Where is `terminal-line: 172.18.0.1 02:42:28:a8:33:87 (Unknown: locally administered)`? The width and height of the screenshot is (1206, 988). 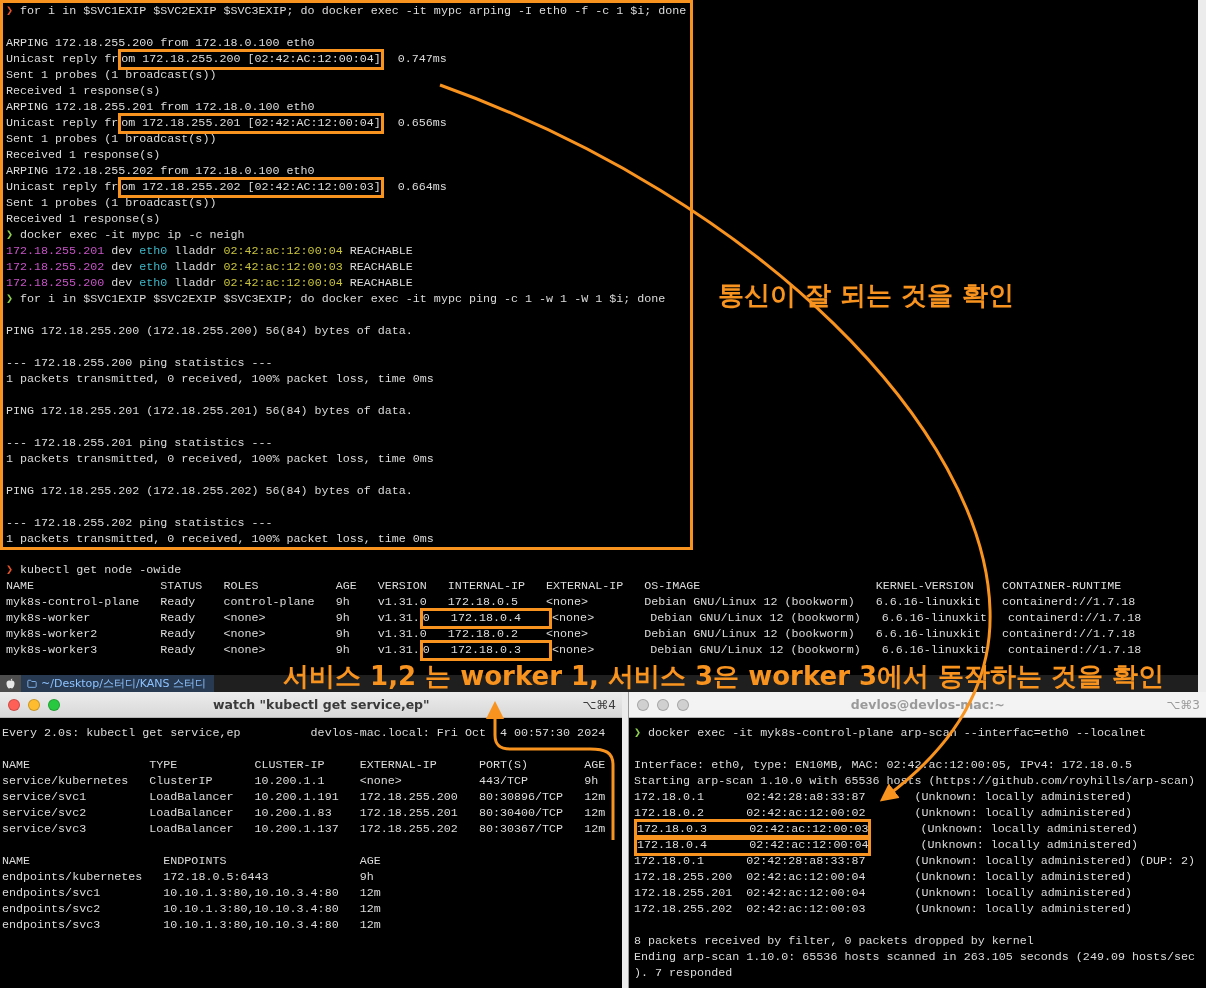
terminal-line: 172.18.0.1 02:42:28:a8:33:87 (Unknown: locally administered) is located at coordinates (883, 797).